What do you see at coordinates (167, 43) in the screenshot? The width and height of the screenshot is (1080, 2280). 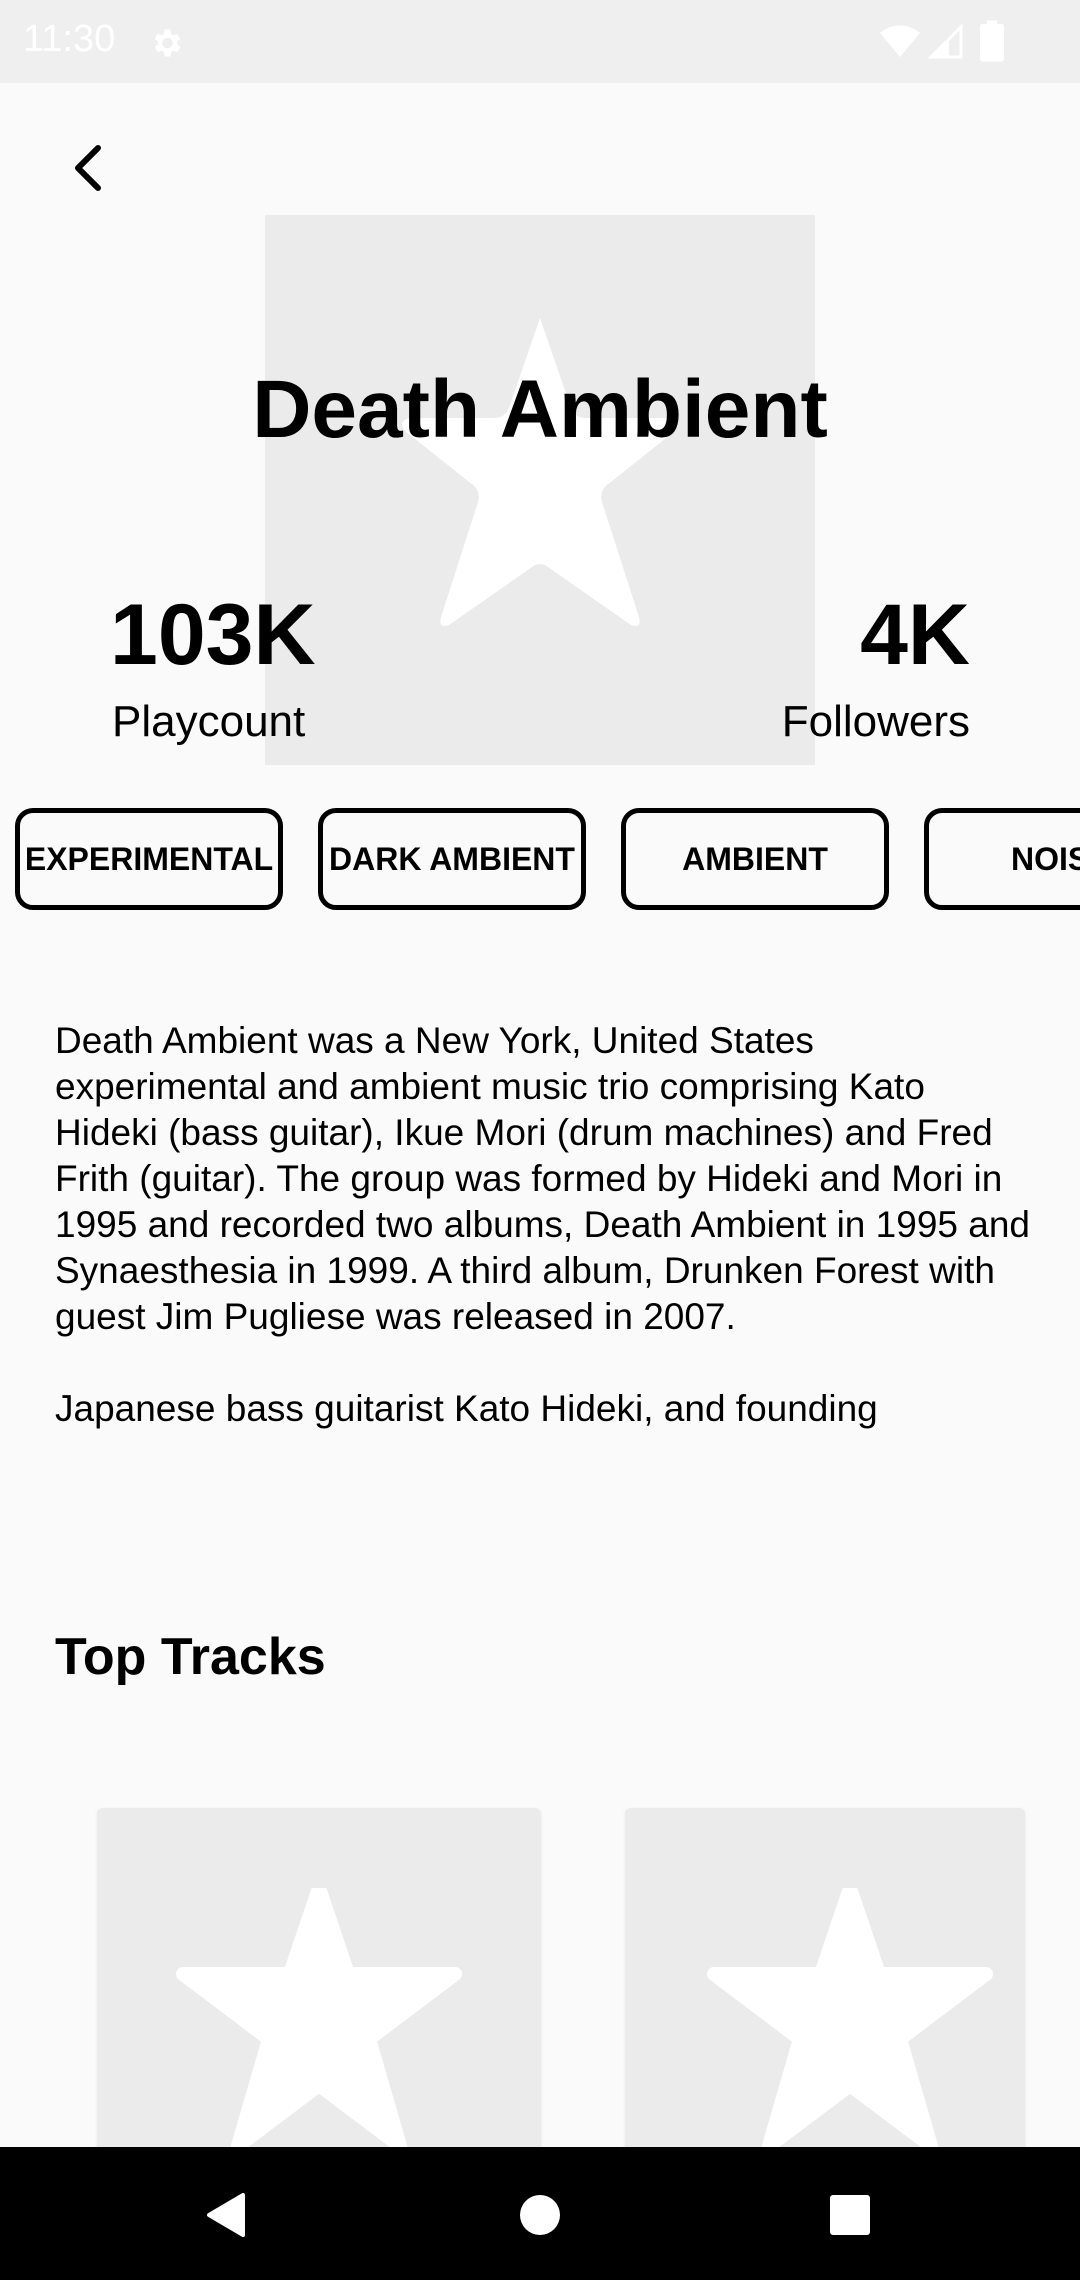 I see `settings-gear-icon` at bounding box center [167, 43].